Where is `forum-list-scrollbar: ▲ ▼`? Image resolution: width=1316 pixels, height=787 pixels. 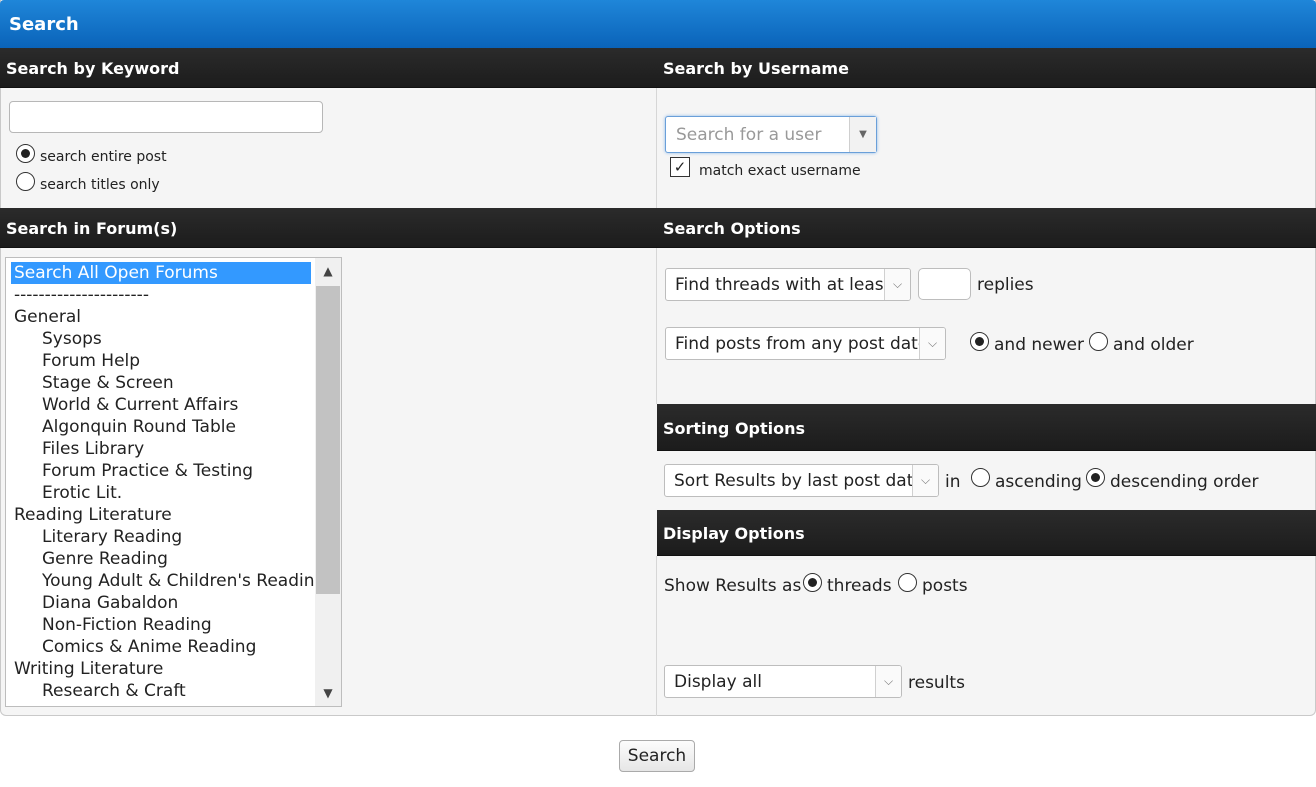
forum-list-scrollbar: ▲ ▼ is located at coordinates (328, 482).